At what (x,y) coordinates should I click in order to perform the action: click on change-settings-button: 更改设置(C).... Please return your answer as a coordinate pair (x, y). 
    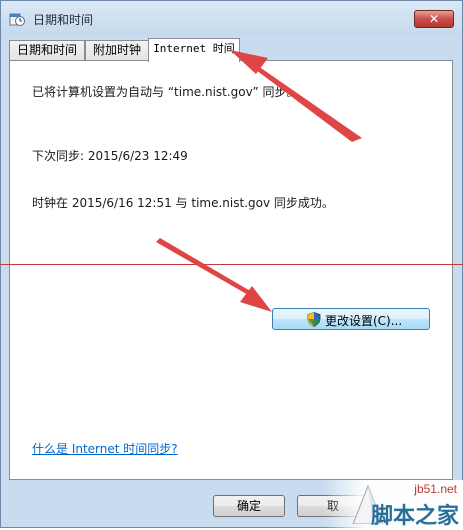
    Looking at the image, I should click on (351, 319).